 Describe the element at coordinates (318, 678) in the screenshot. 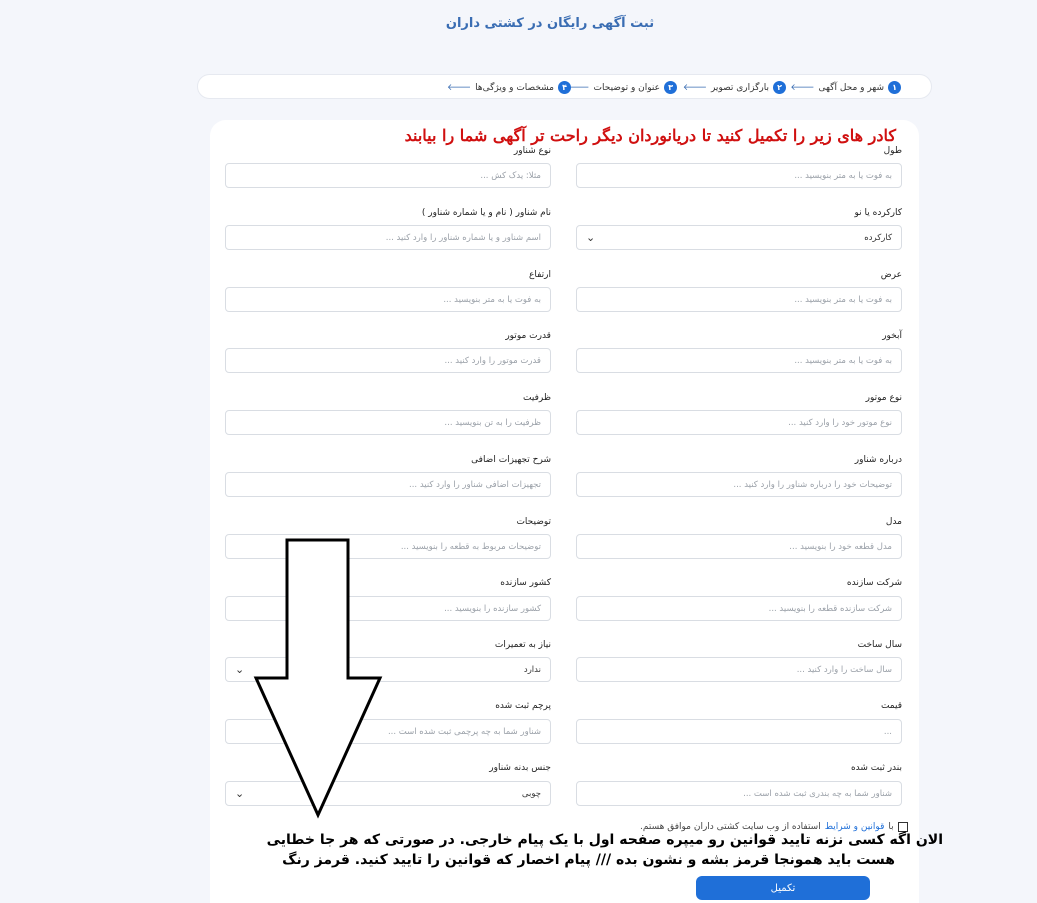

I see `annotation-arrow` at that location.